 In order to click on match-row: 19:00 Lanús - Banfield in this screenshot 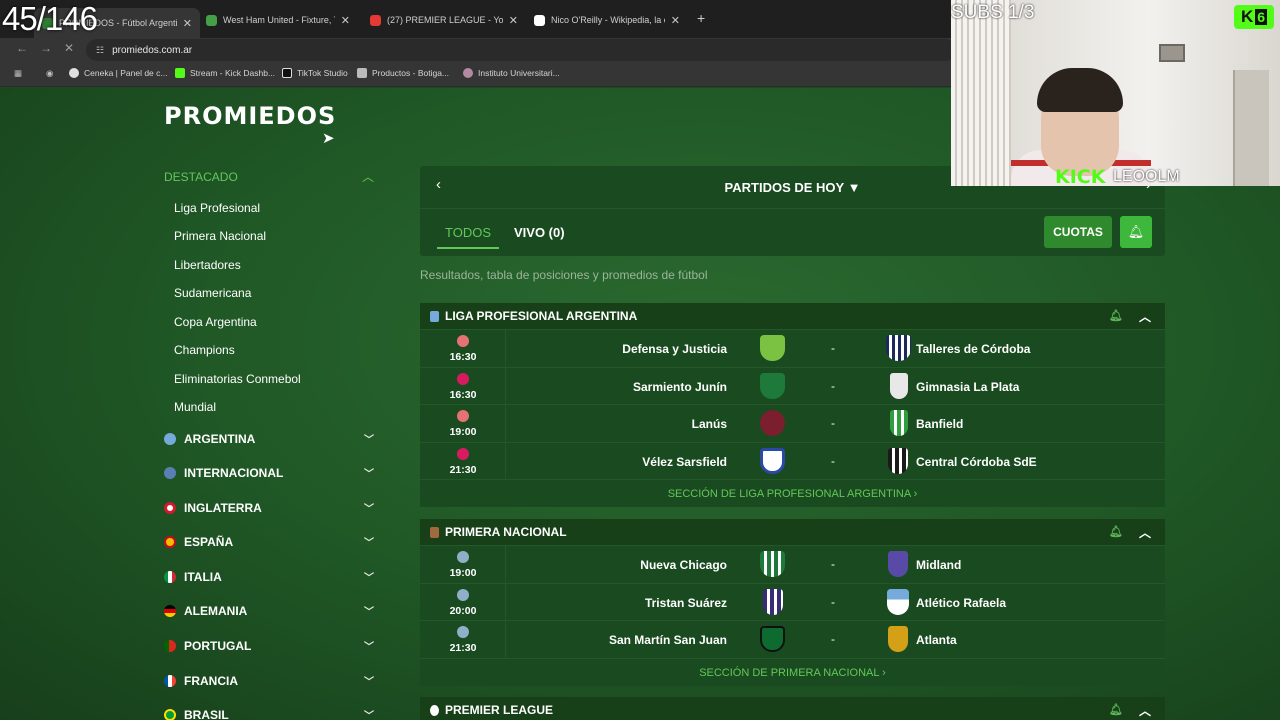, I will do `click(792, 423)`.